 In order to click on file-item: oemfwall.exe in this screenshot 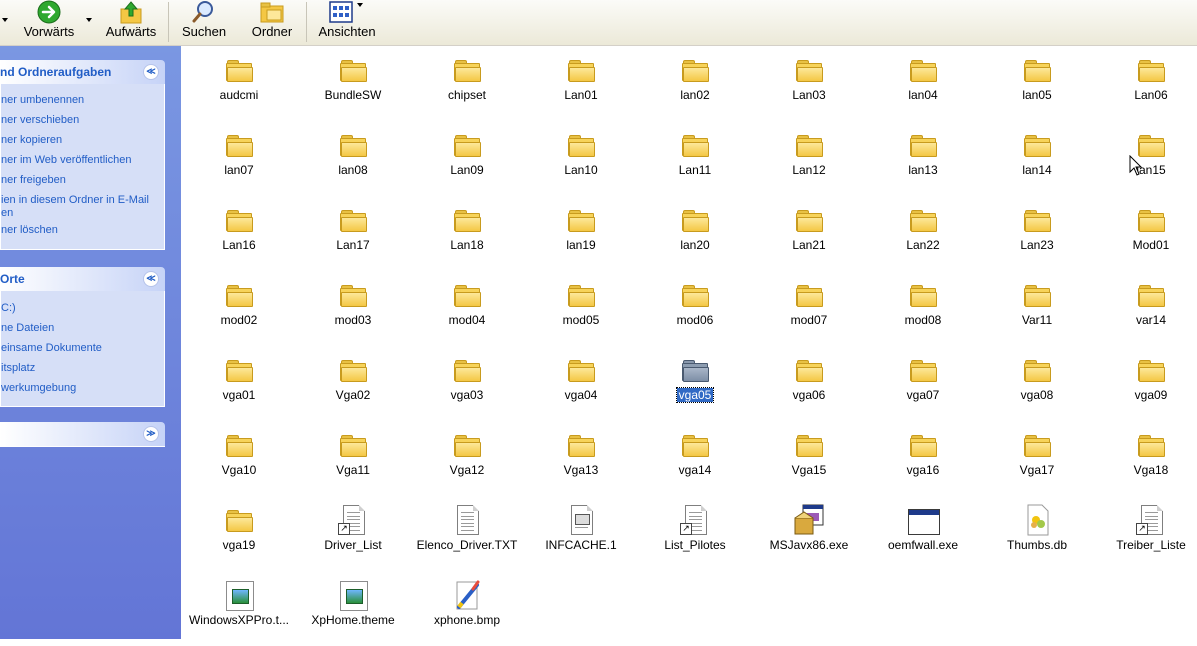, I will do `click(923, 533)`.